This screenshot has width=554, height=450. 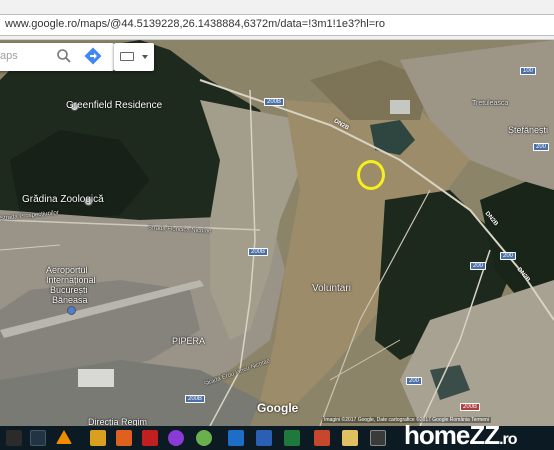 What do you see at coordinates (64, 56) in the screenshot?
I see `search-icon` at bounding box center [64, 56].